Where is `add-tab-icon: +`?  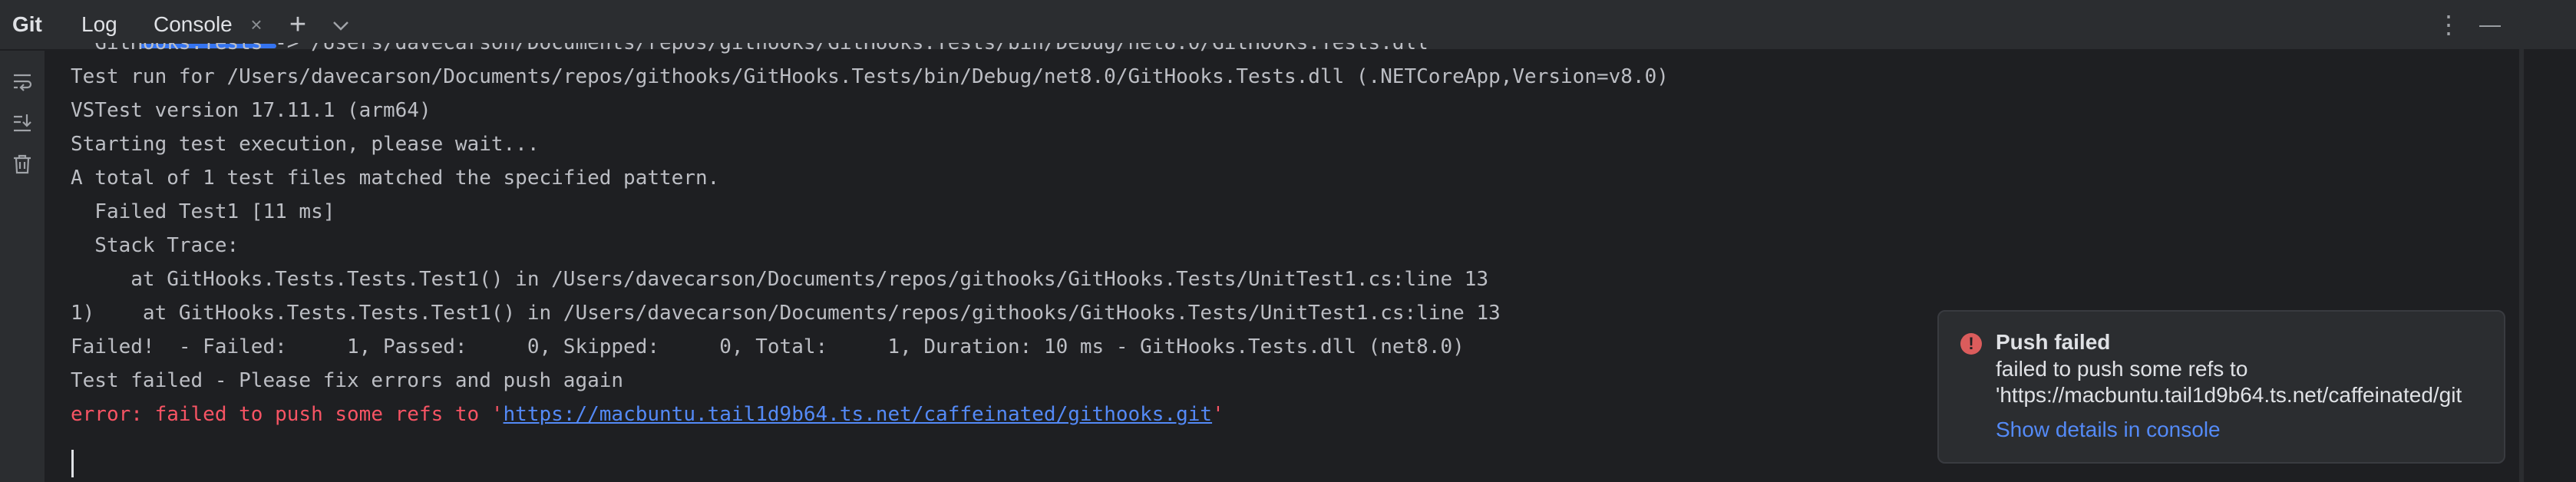
add-tab-icon: + is located at coordinates (298, 25).